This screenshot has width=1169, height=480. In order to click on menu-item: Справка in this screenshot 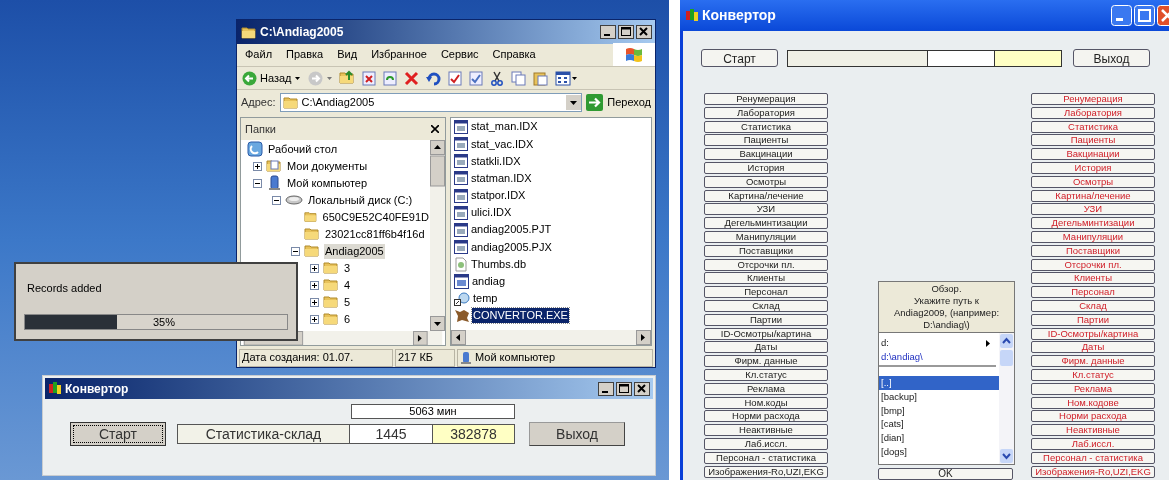, I will do `click(514, 54)`.